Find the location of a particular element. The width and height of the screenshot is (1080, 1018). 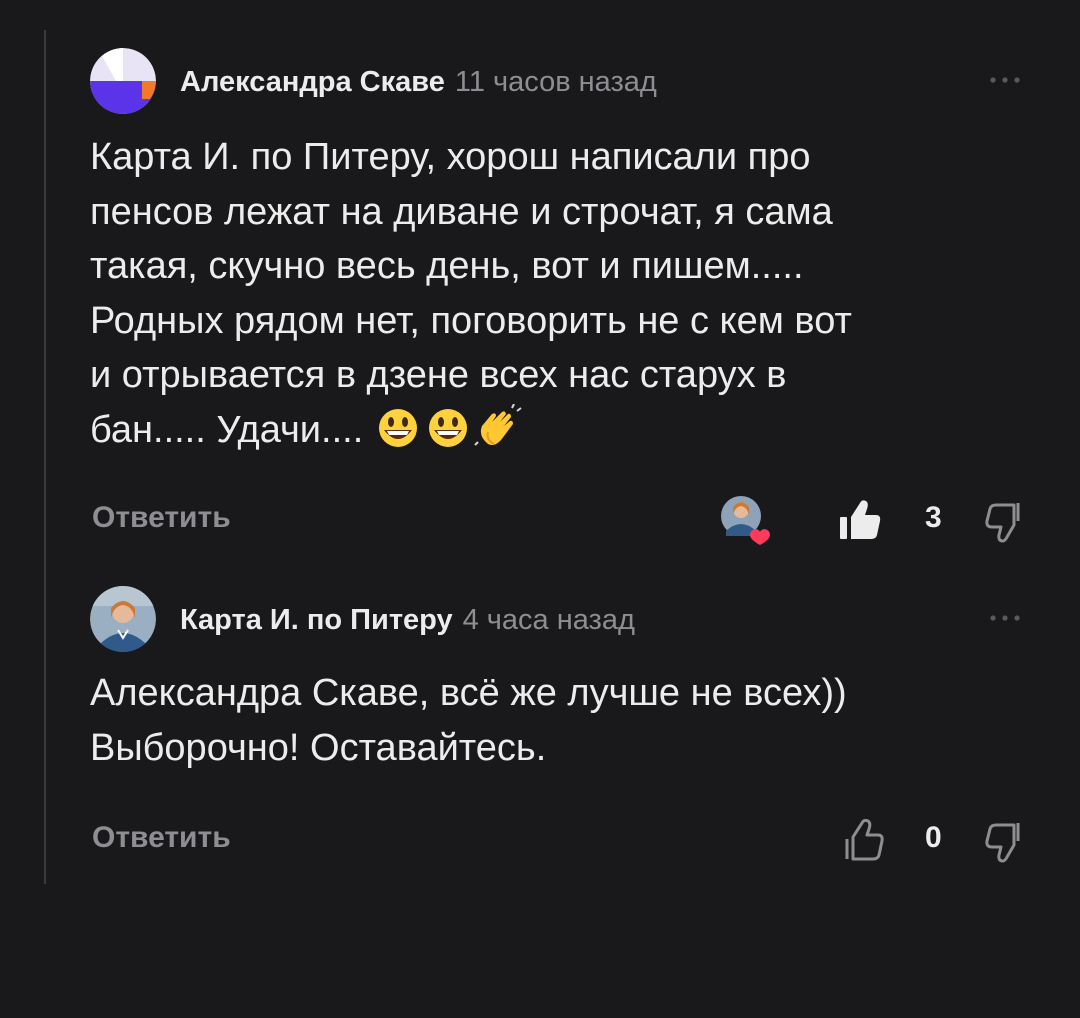

thumbs-up-filled-icon is located at coordinates (861, 520).